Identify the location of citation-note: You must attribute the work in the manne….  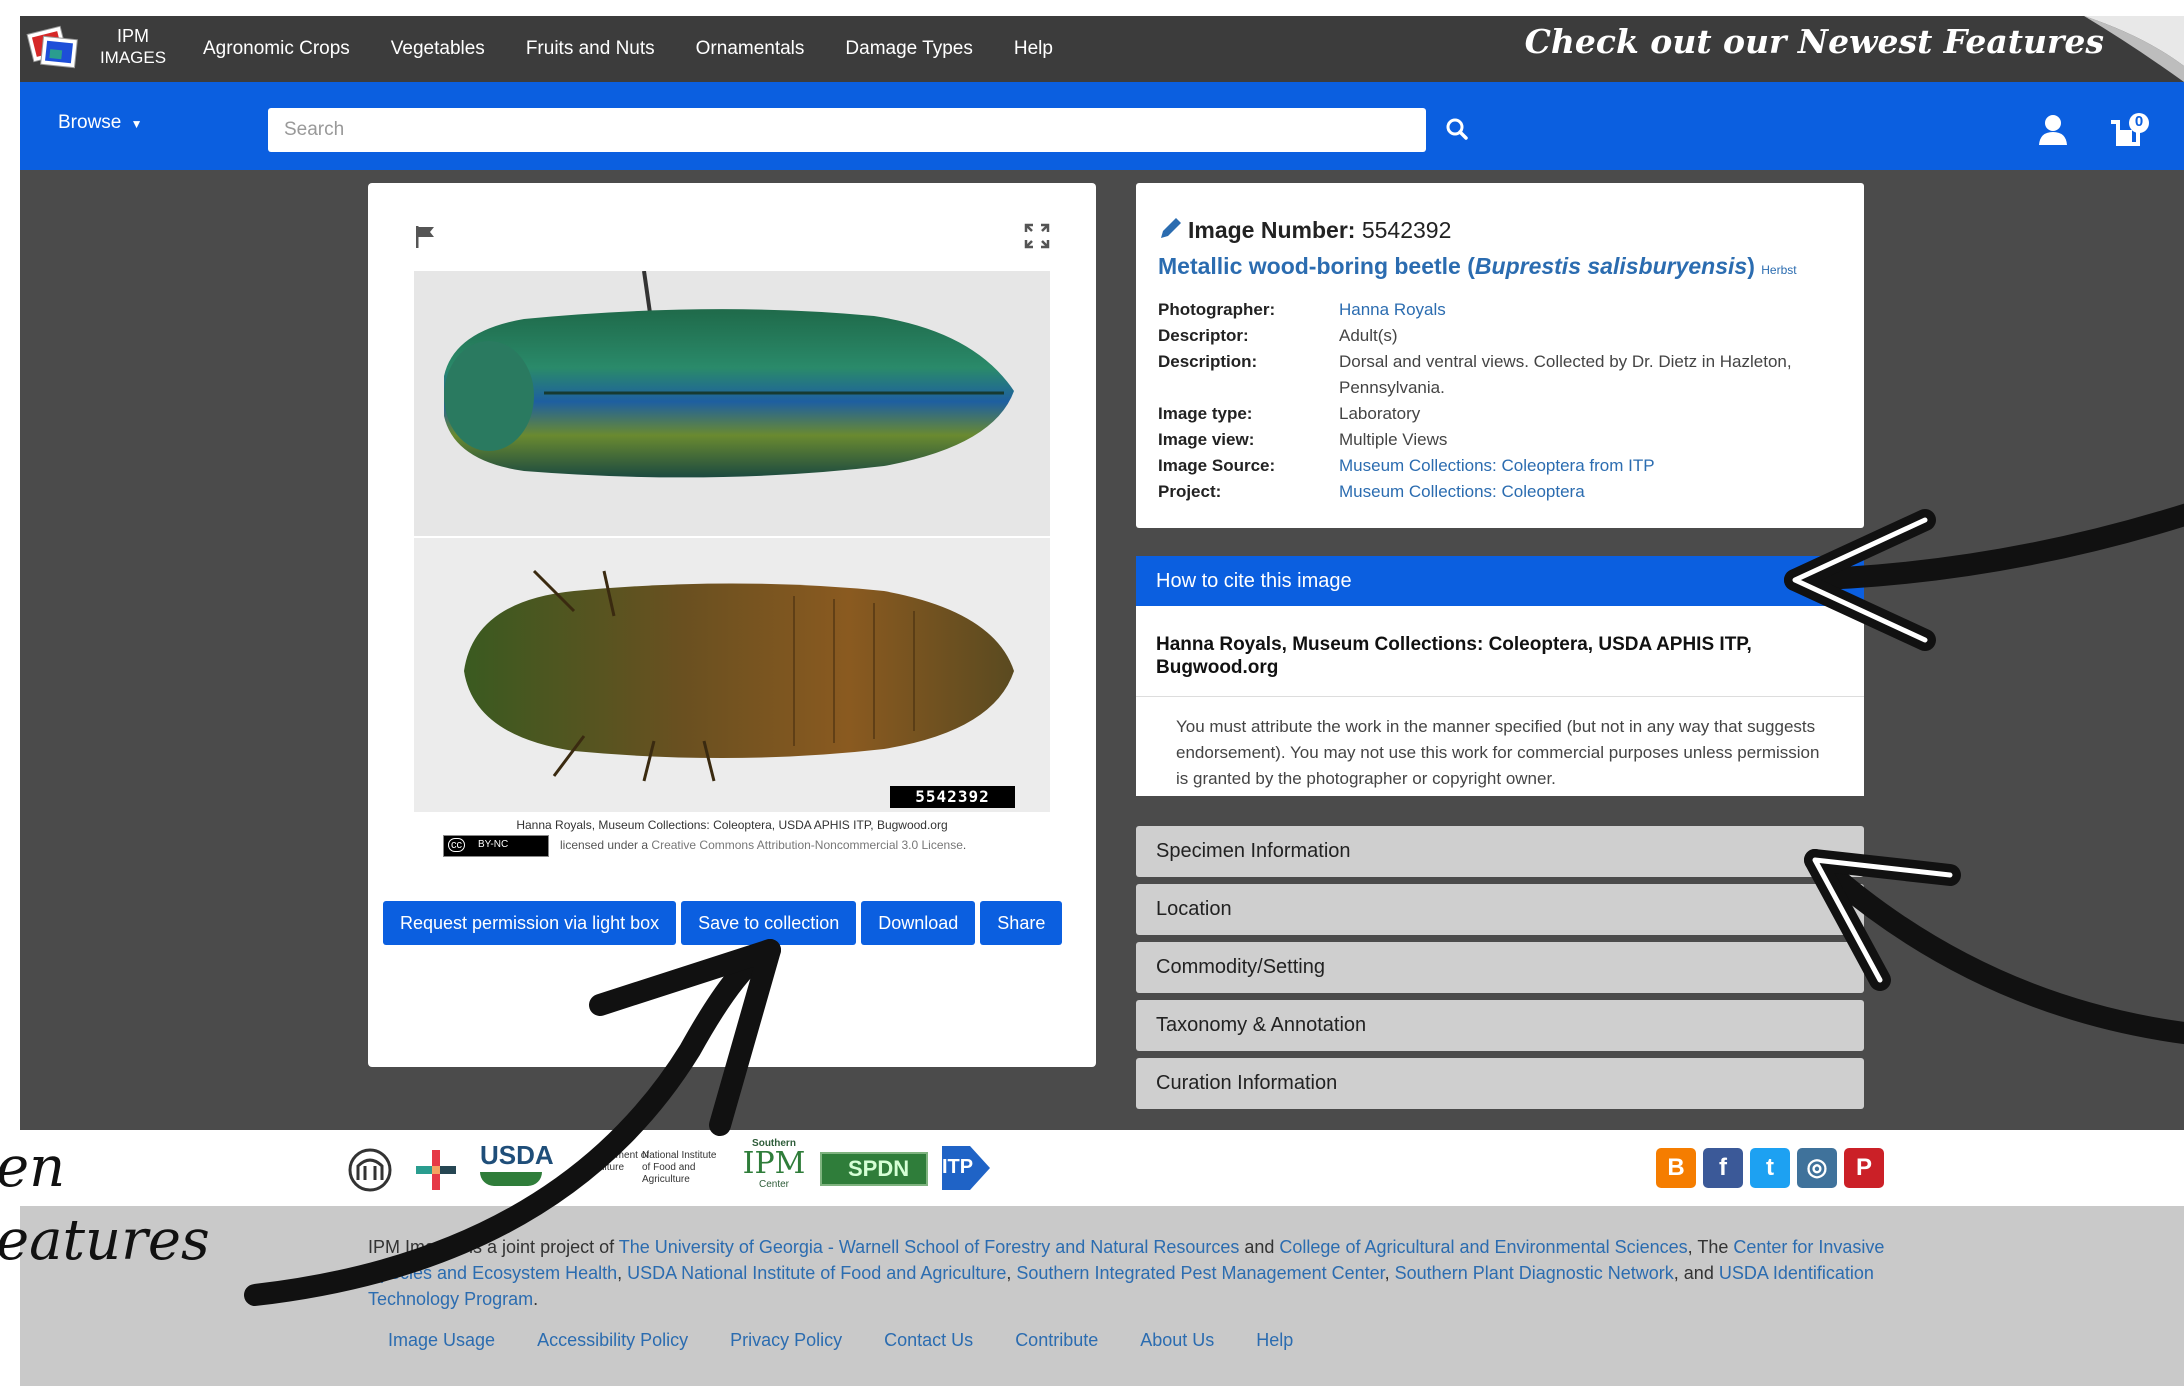
(1498, 752).